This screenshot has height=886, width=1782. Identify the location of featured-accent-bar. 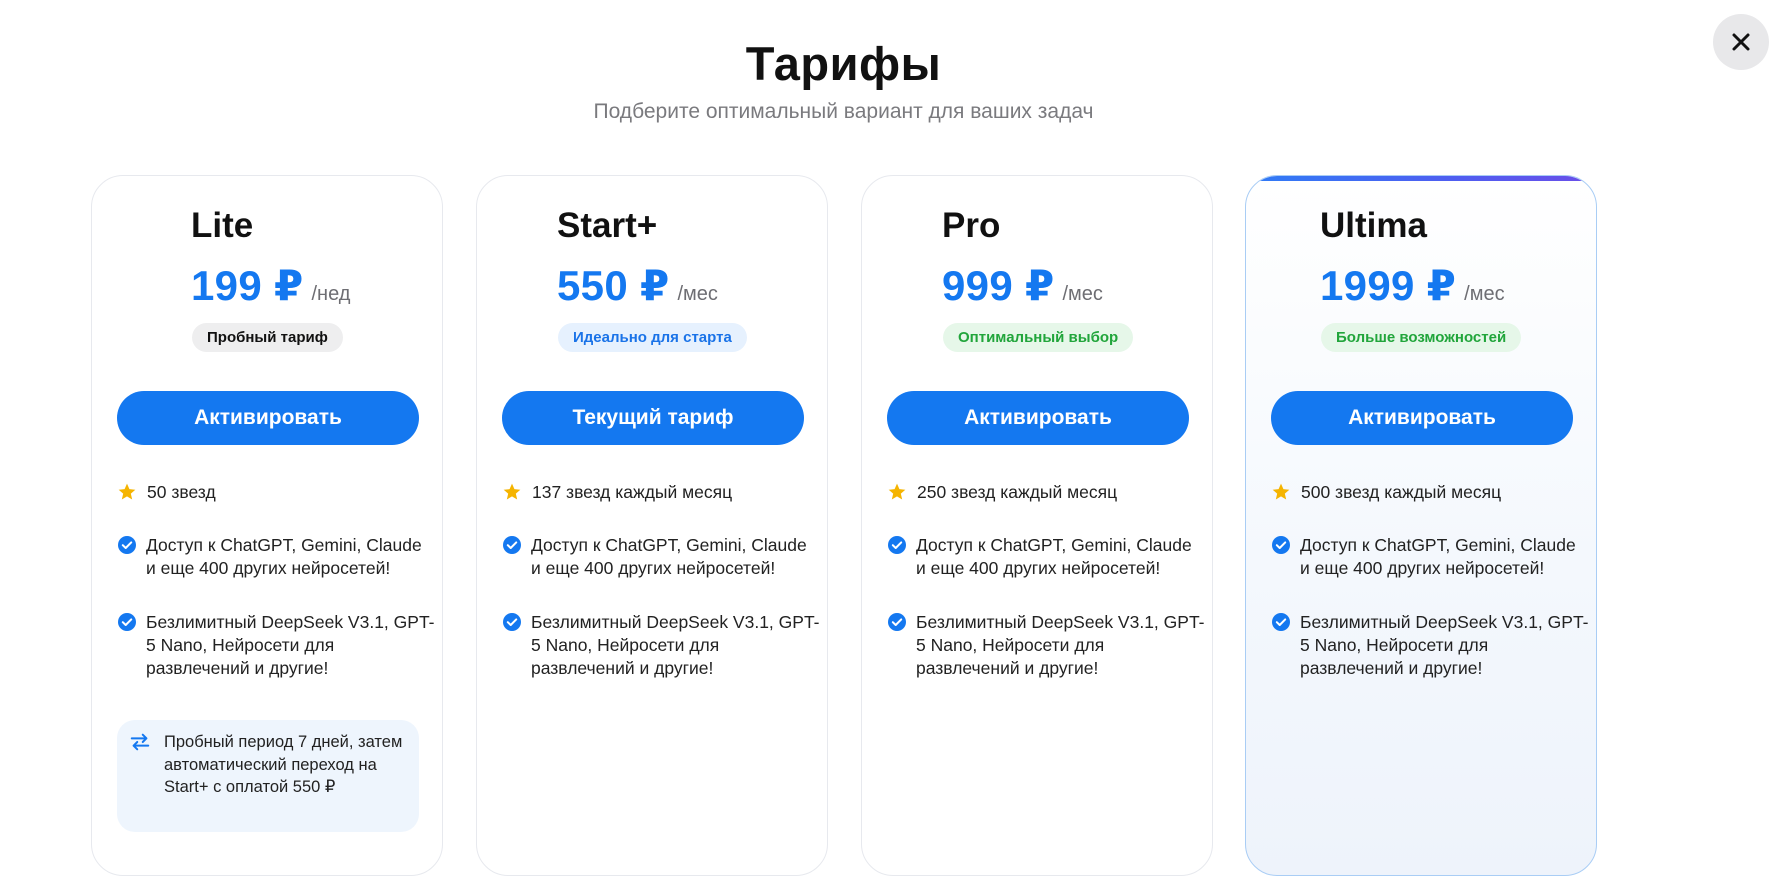
(1421, 178).